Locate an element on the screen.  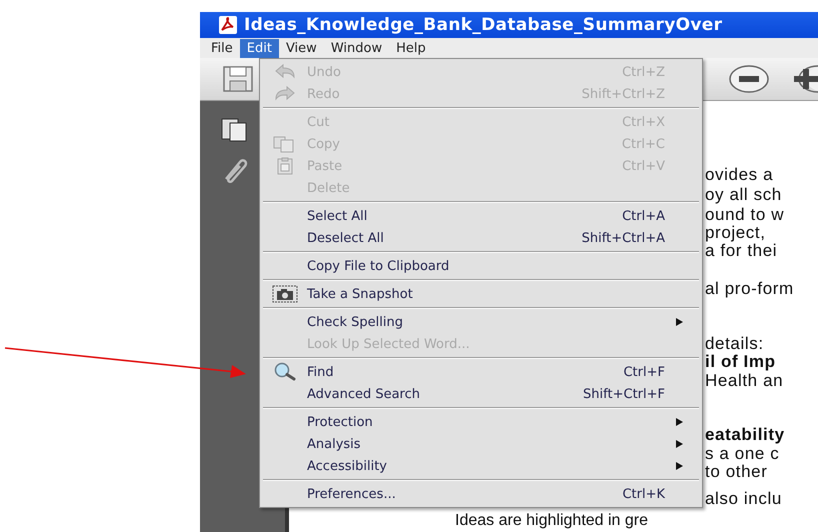
document-text: eatability is located at coordinates (745, 435).